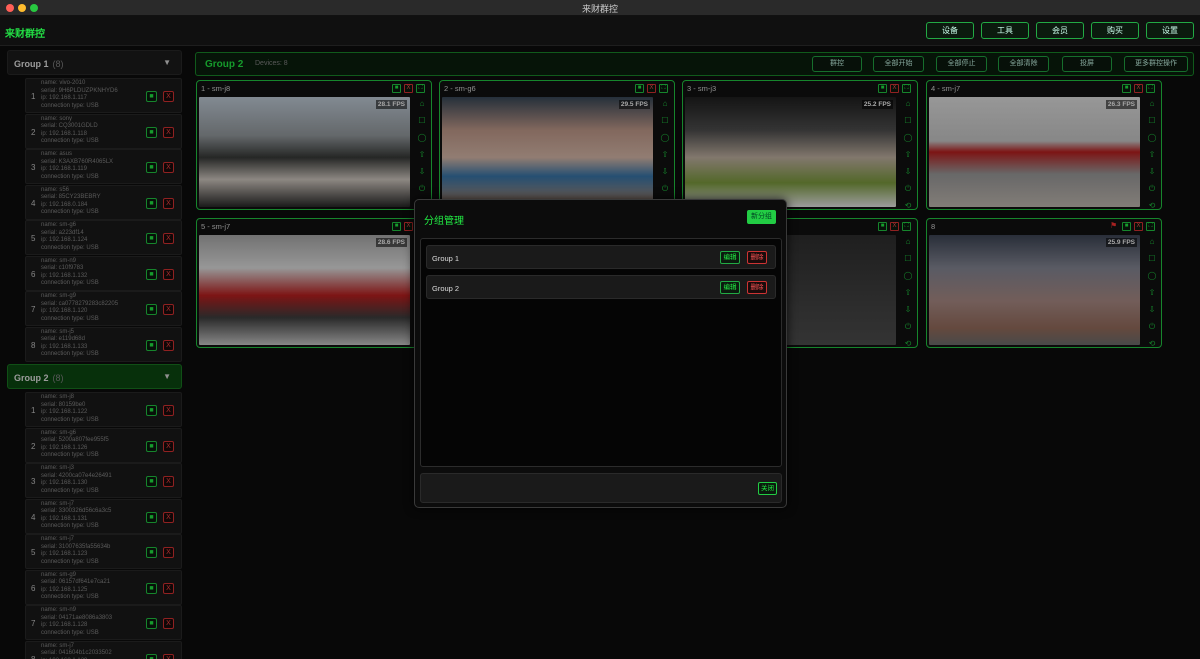 Image resolution: width=1200 pixels, height=659 pixels. What do you see at coordinates (1005, 30) in the screenshot?
I see `tools-button: 工具` at bounding box center [1005, 30].